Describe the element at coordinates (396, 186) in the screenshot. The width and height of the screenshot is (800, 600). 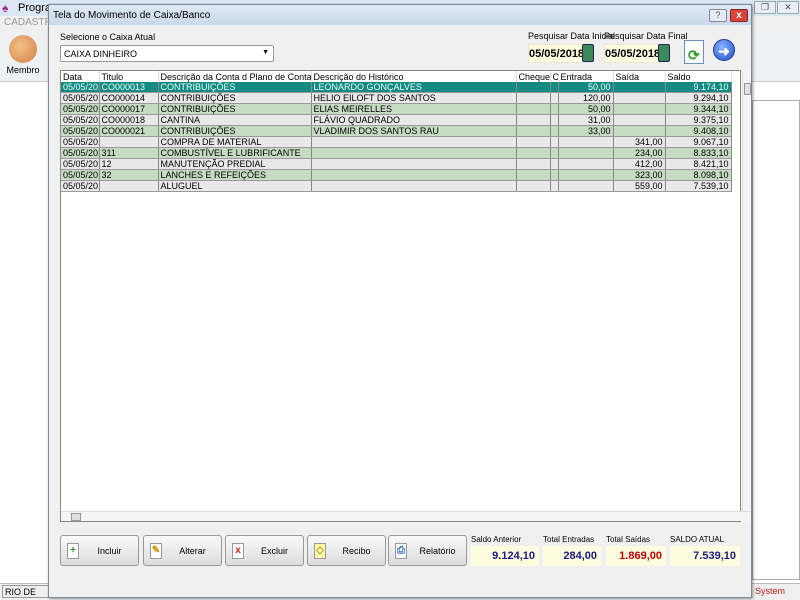
I see `table-row: 05/05/2018 ALUGUEL 559,007.539,10` at that location.